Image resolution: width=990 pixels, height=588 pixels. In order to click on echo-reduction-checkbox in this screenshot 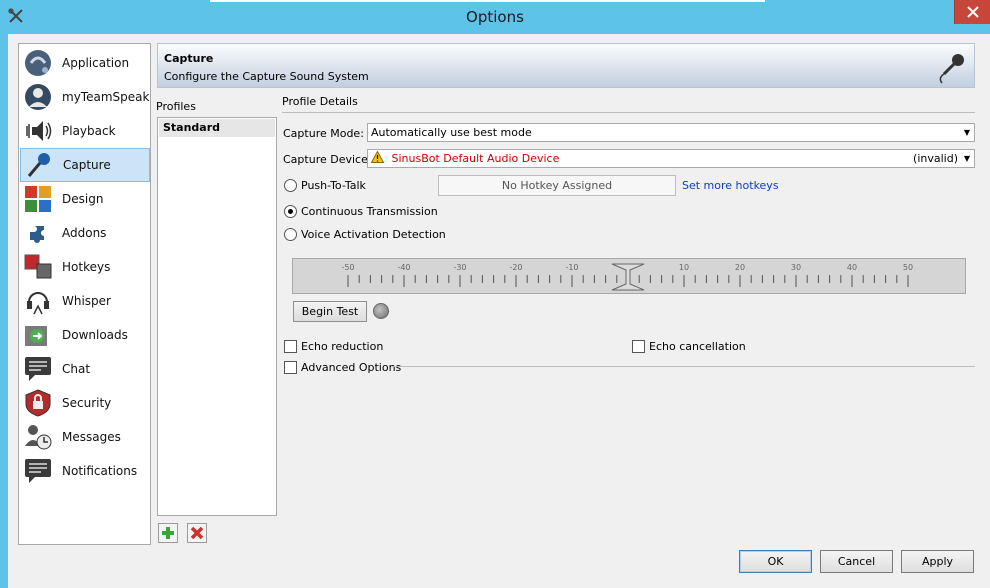, I will do `click(290, 346)`.